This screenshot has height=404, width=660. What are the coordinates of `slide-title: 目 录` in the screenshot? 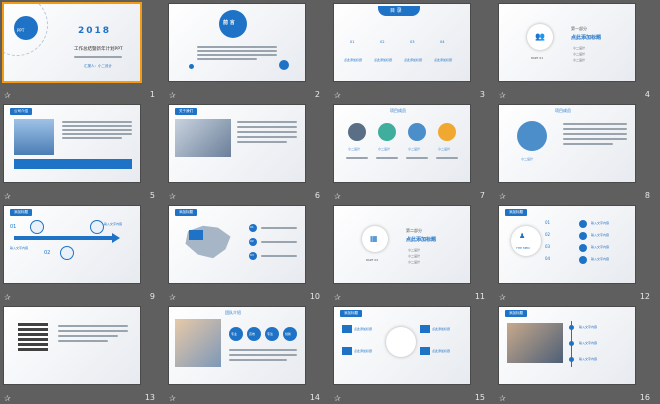 It's located at (396, 11).